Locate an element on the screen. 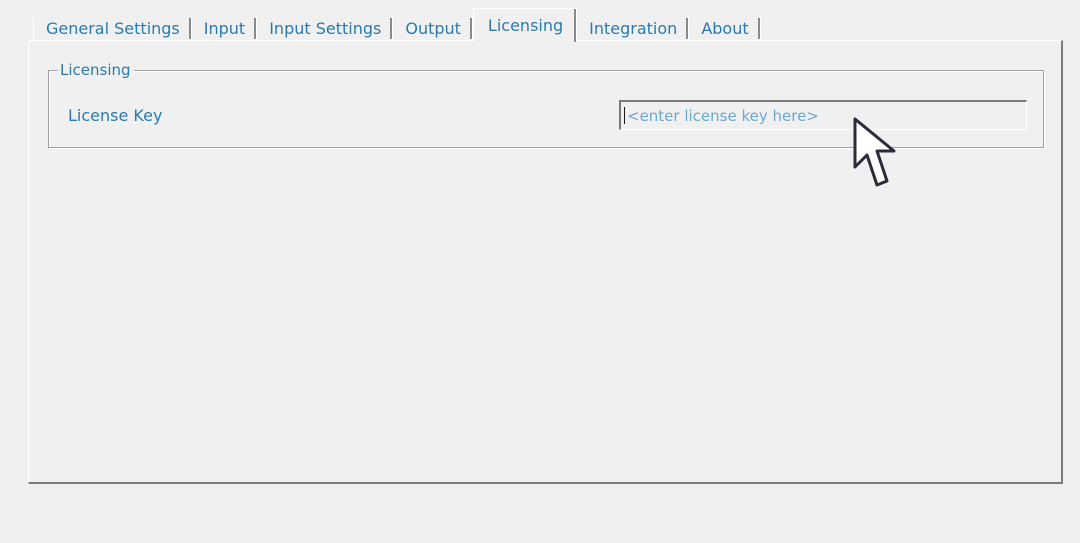 This screenshot has width=1080, height=543. tab-output: Output is located at coordinates (433, 25).